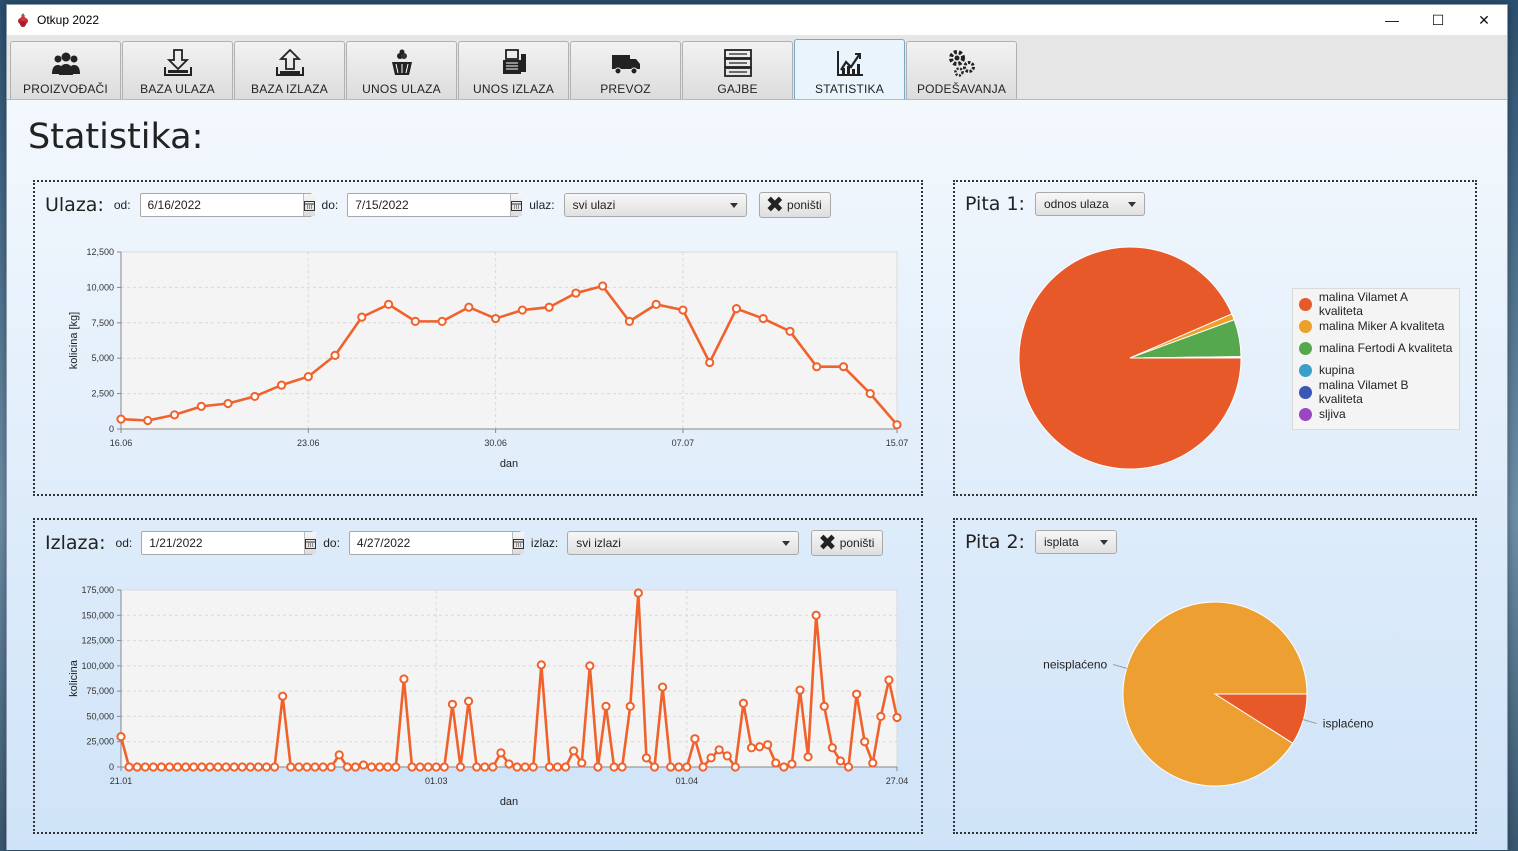 The height and width of the screenshot is (851, 1518). What do you see at coordinates (1305, 414) in the screenshot?
I see `legend-swatch` at bounding box center [1305, 414].